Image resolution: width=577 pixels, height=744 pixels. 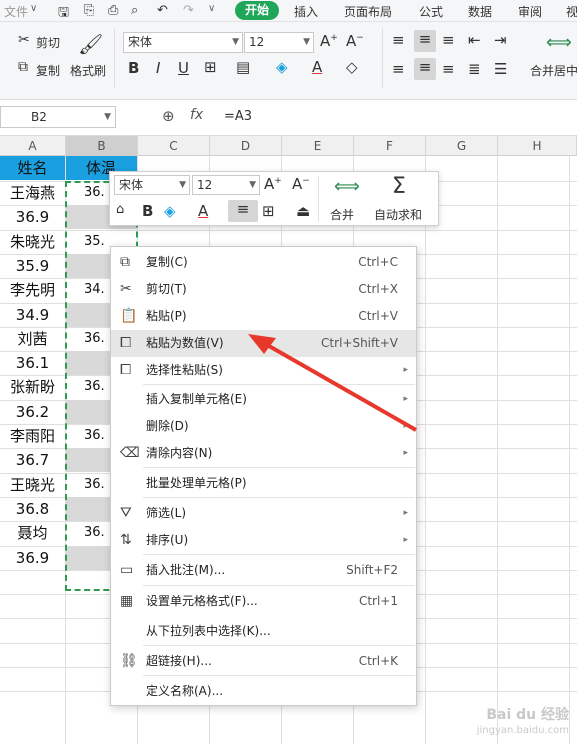 What do you see at coordinates (342, 214) in the screenshot?
I see `mini-merge-button: 合并` at bounding box center [342, 214].